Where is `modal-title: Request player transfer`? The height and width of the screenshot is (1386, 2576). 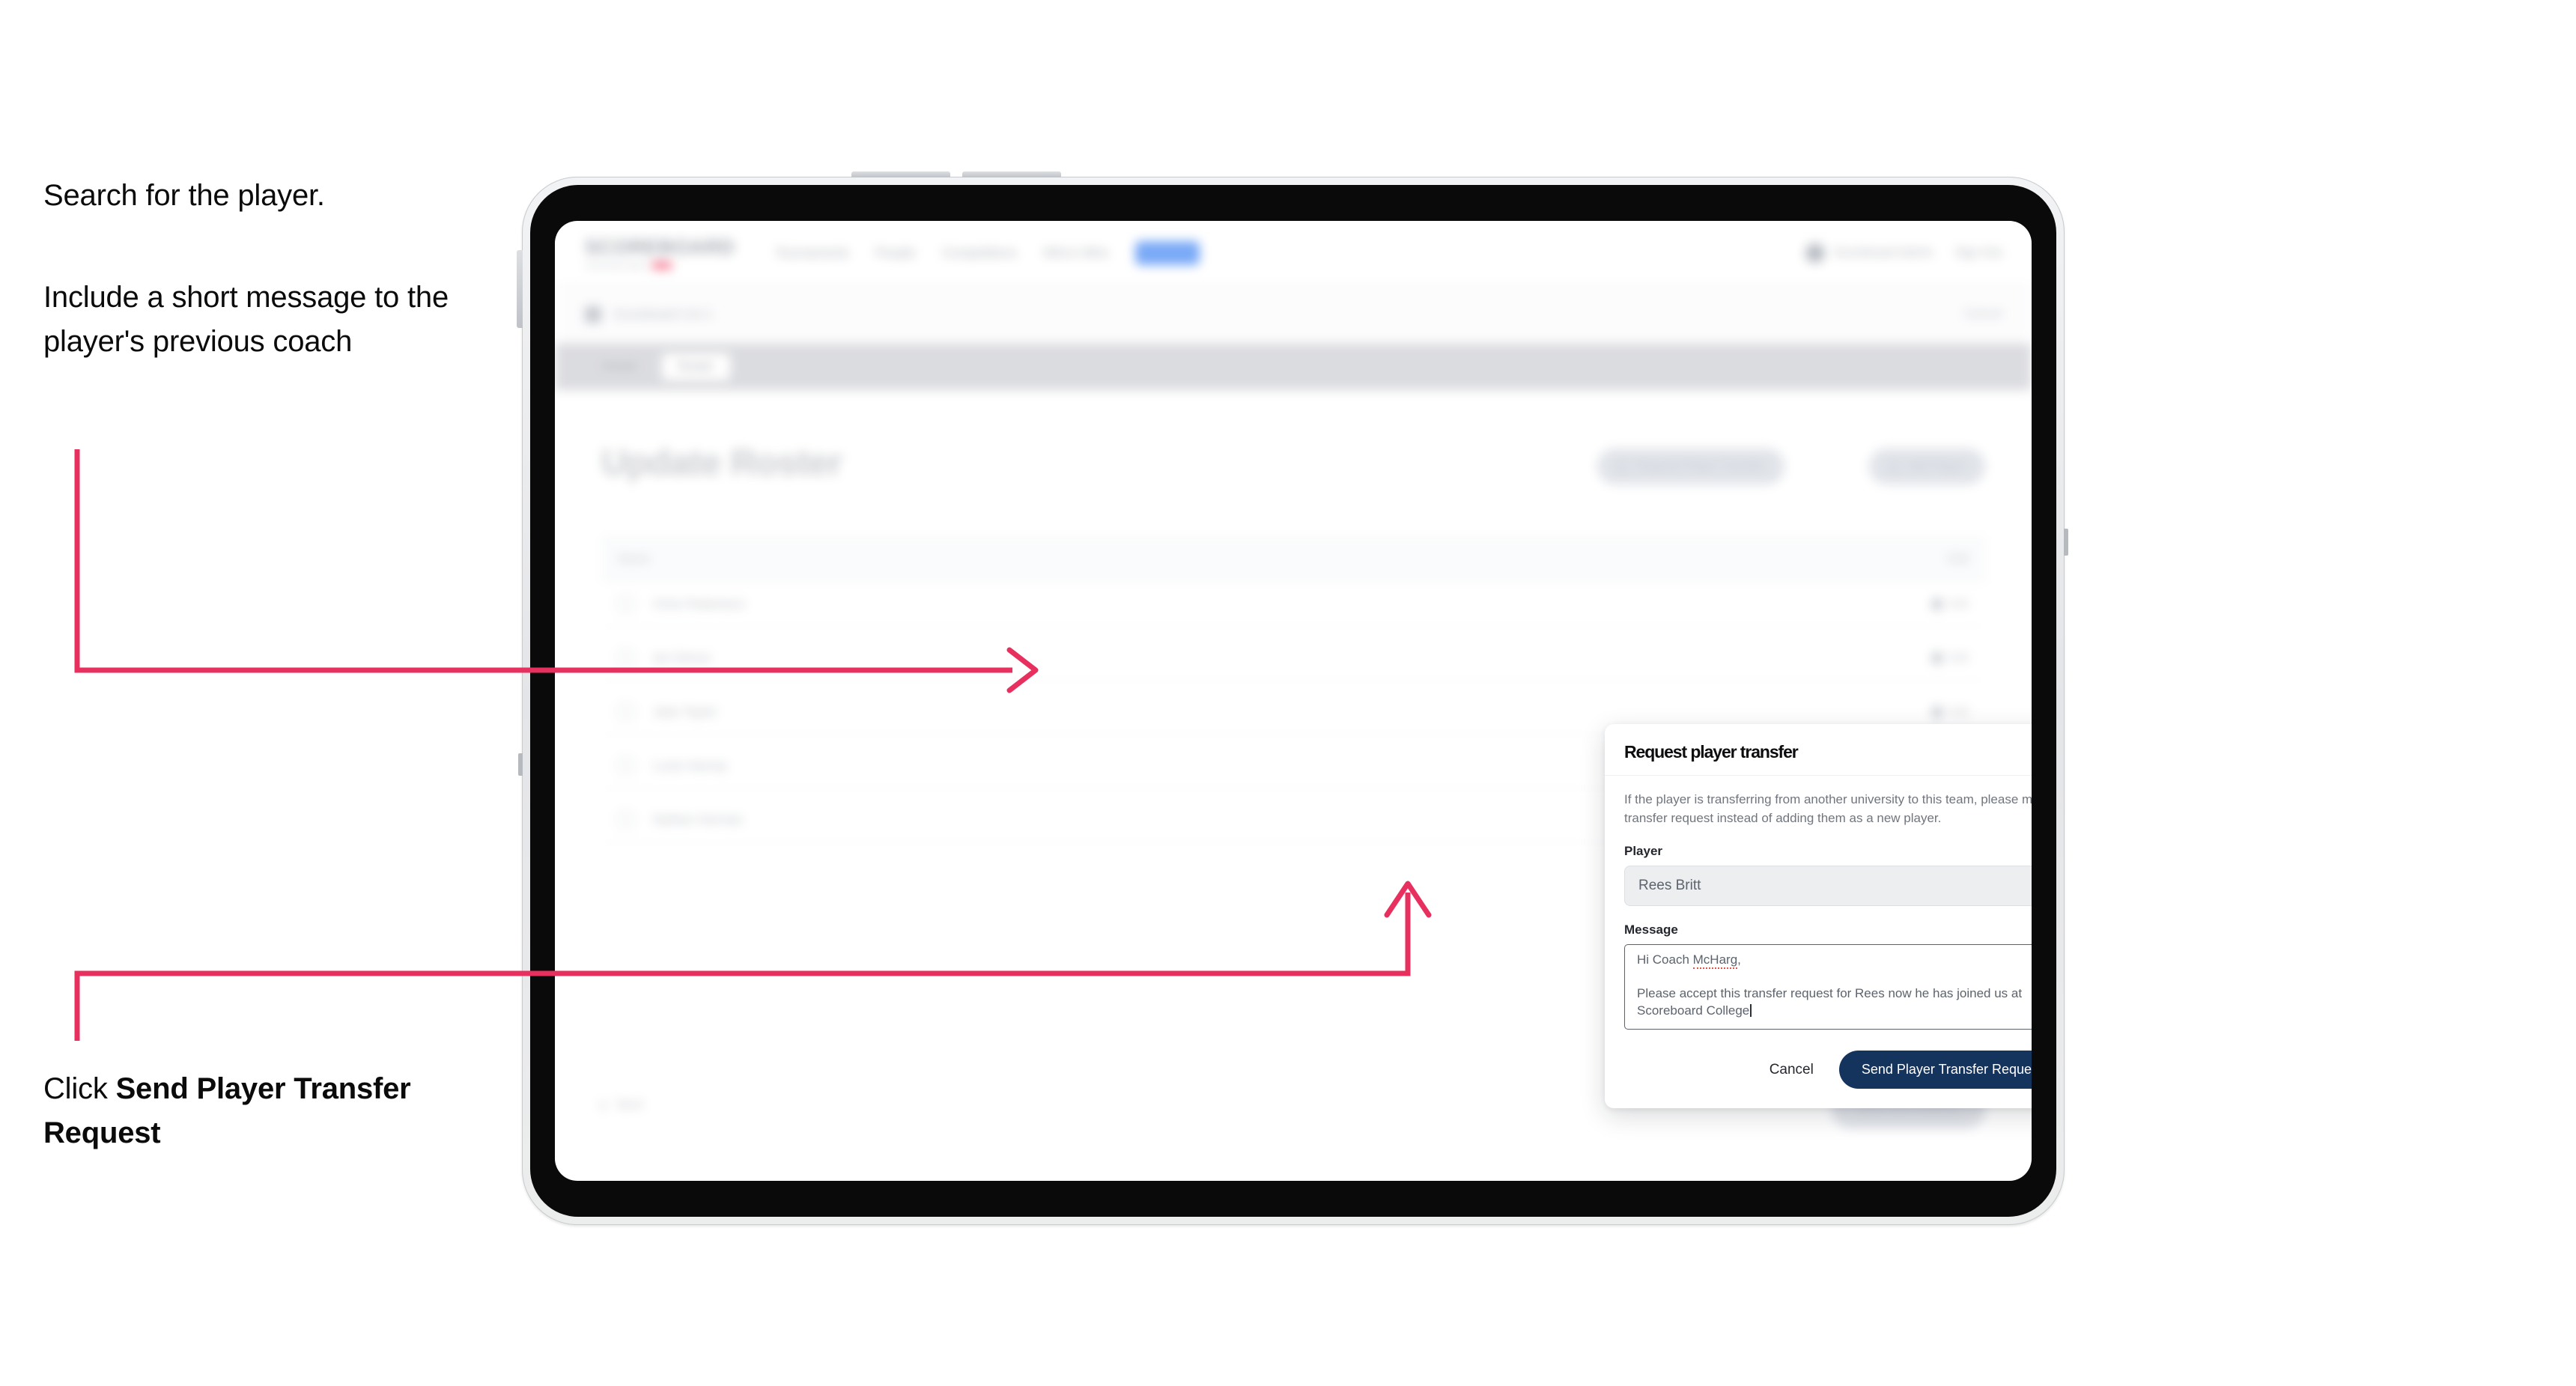
modal-title: Request player transfer is located at coordinates (1711, 752).